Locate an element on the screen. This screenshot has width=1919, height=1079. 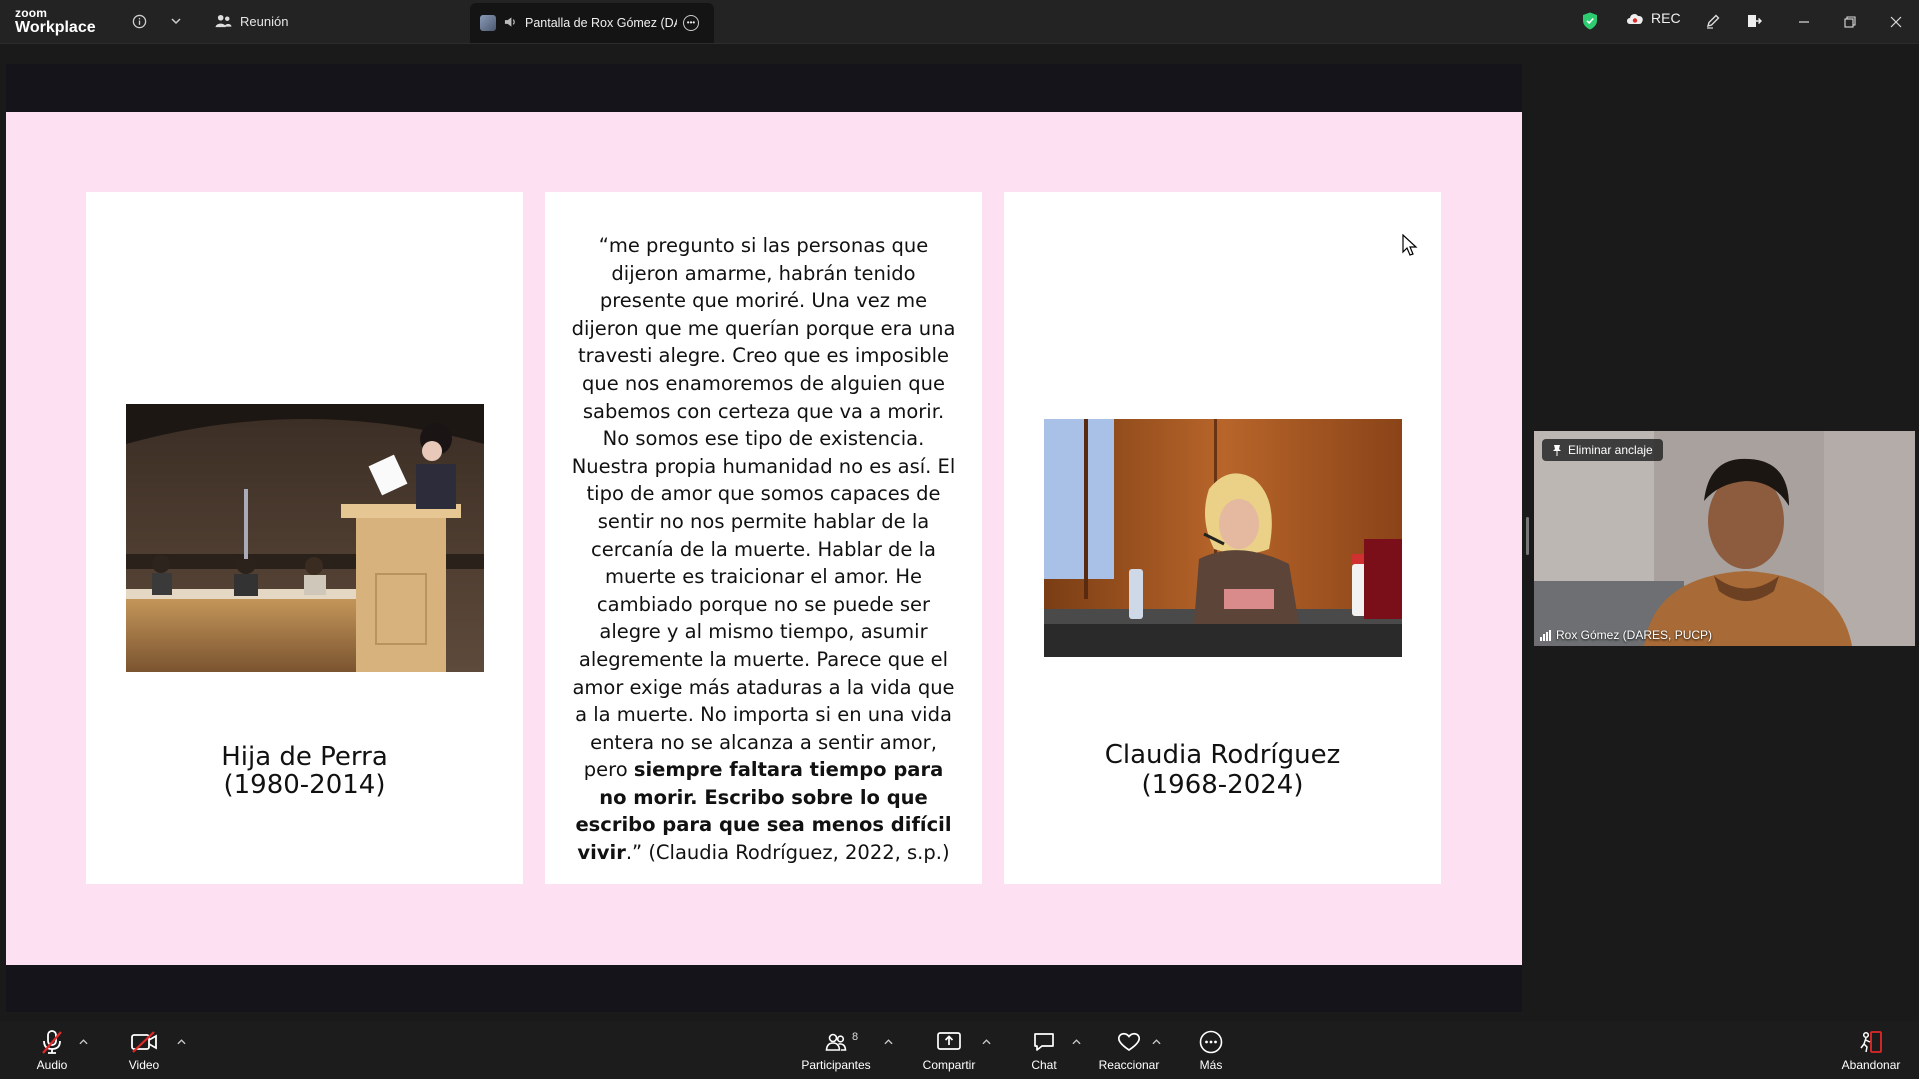
card-right: Claudia Rodríguez (1968-2024) is located at coordinates (1222, 538).